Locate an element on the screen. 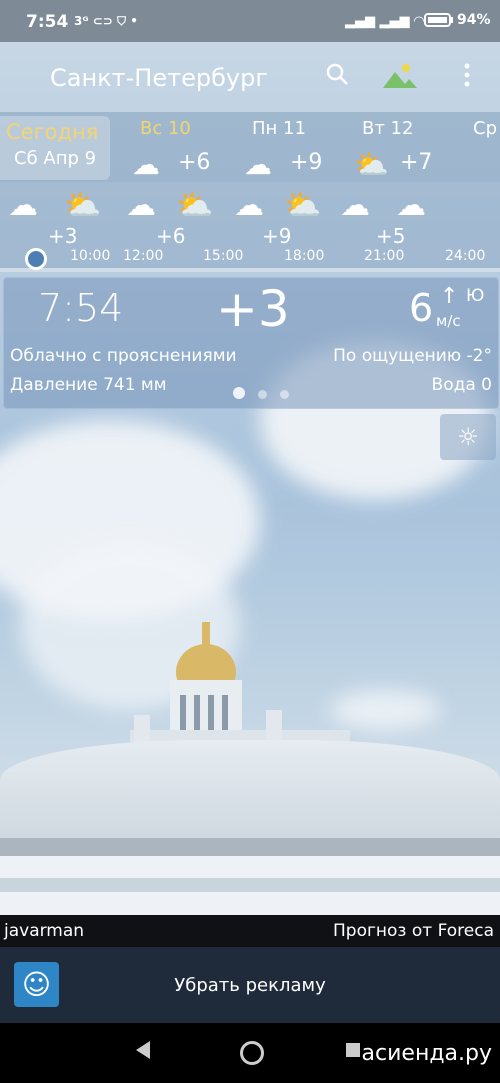  wind-arrow-icon: ↑ is located at coordinates (449, 296).